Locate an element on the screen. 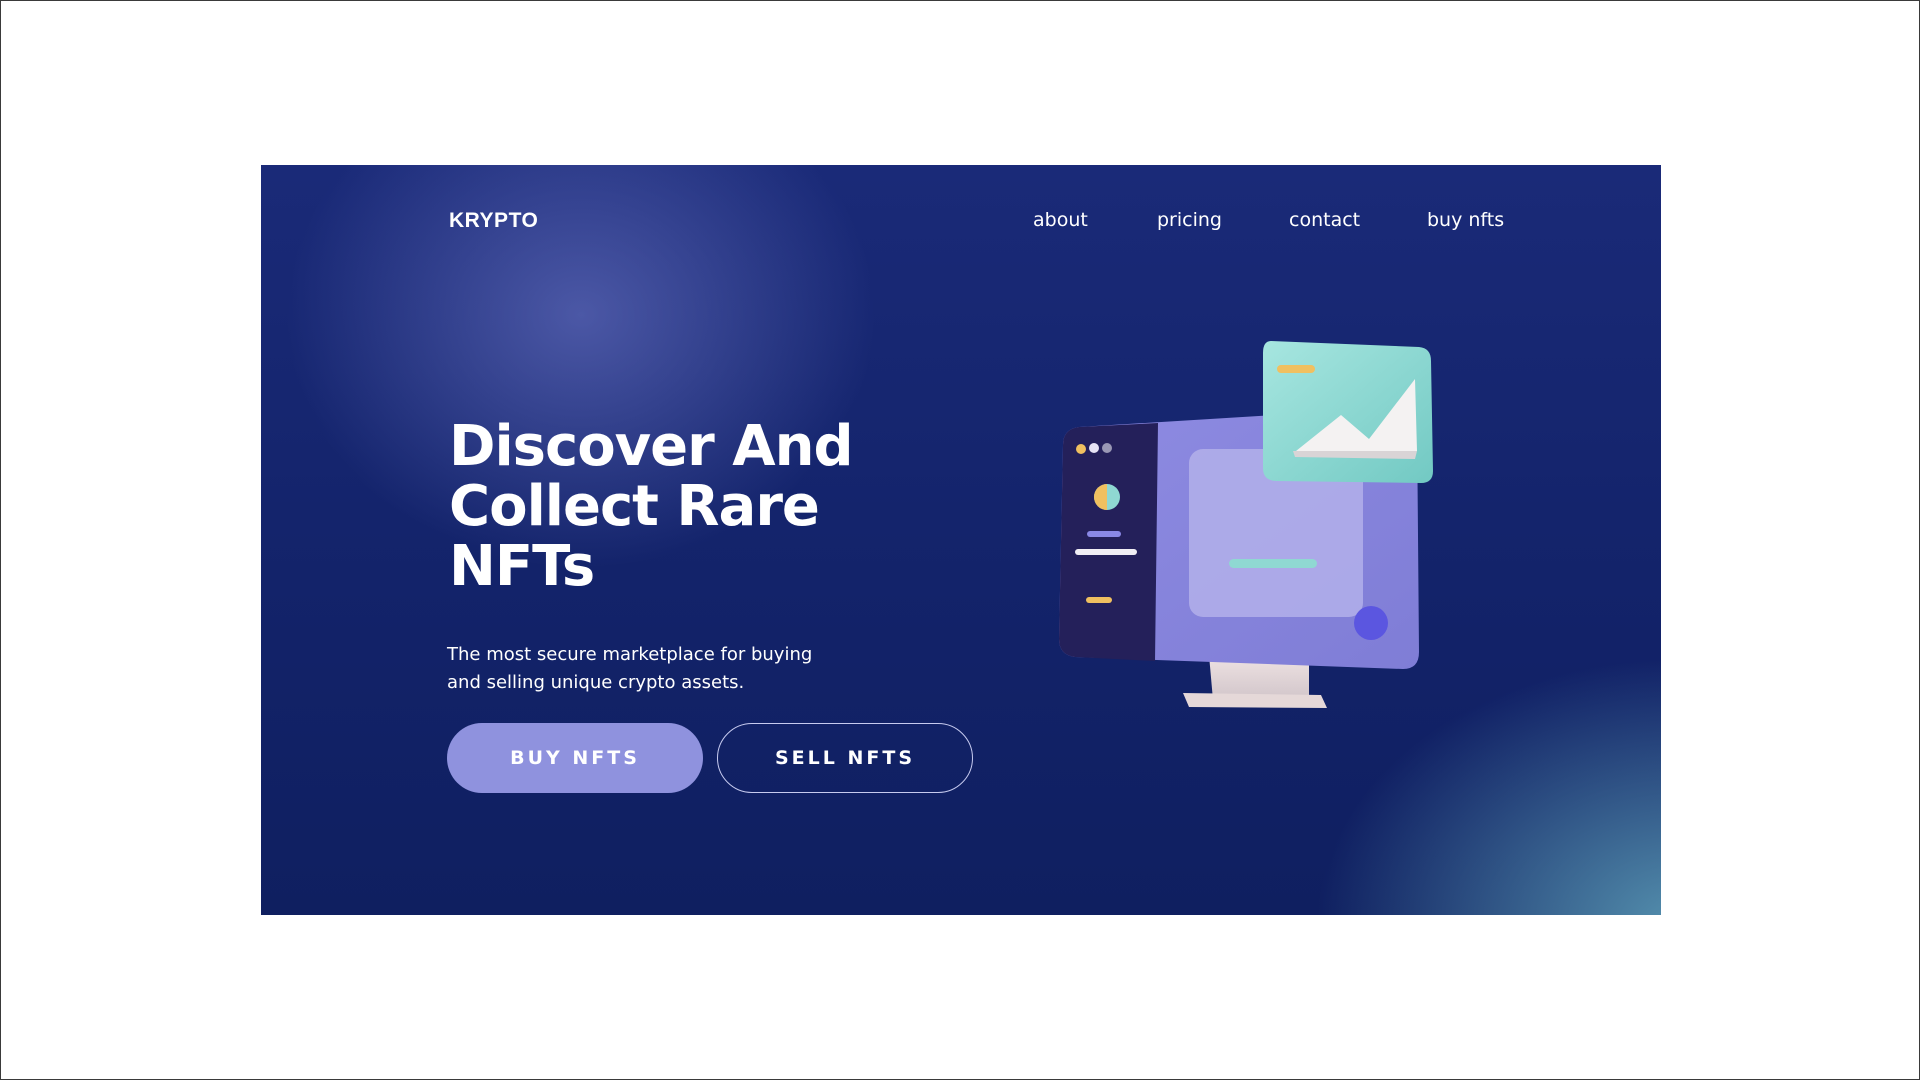 The width and height of the screenshot is (1920, 1080). image-card-tag-icon is located at coordinates (1296, 369).